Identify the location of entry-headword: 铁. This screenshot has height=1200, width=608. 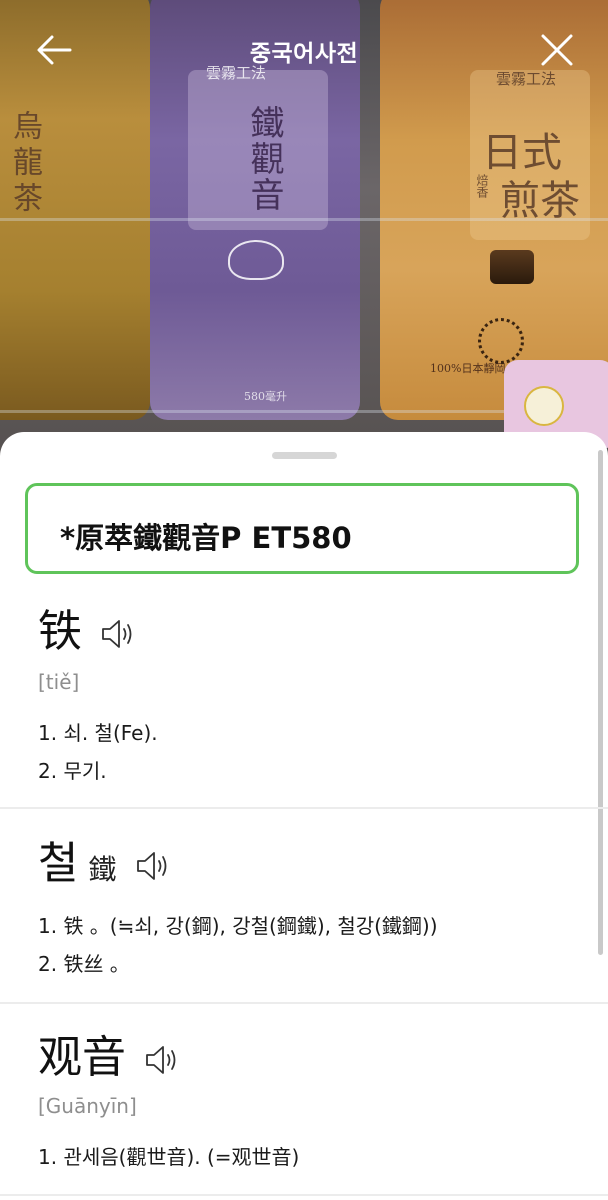
(60, 631).